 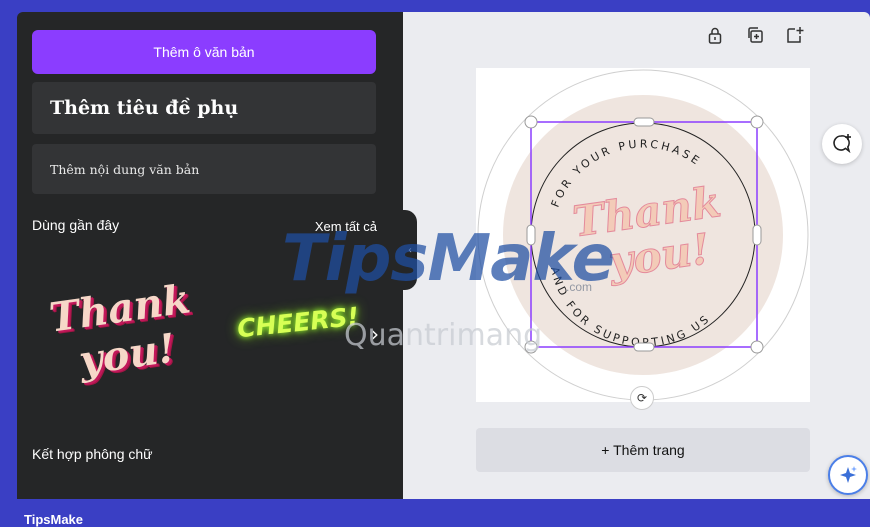 What do you see at coordinates (531, 235) in the screenshot?
I see `resize-handle-left` at bounding box center [531, 235].